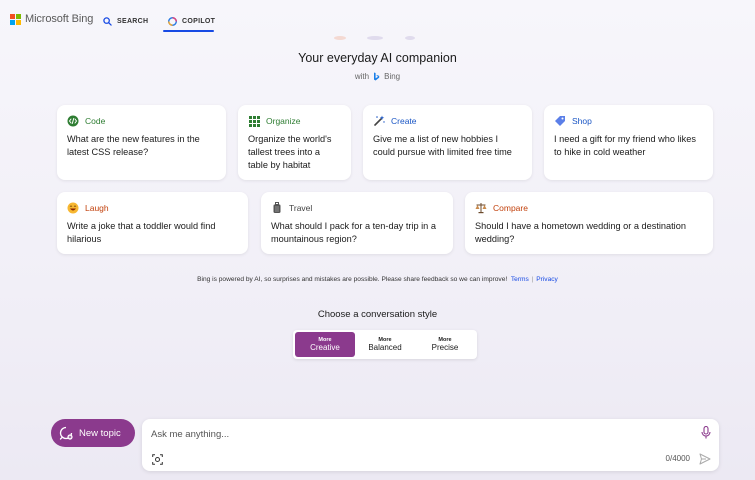 The image size is (755, 480). What do you see at coordinates (325, 347) in the screenshot?
I see `style-label: Creative` at bounding box center [325, 347].